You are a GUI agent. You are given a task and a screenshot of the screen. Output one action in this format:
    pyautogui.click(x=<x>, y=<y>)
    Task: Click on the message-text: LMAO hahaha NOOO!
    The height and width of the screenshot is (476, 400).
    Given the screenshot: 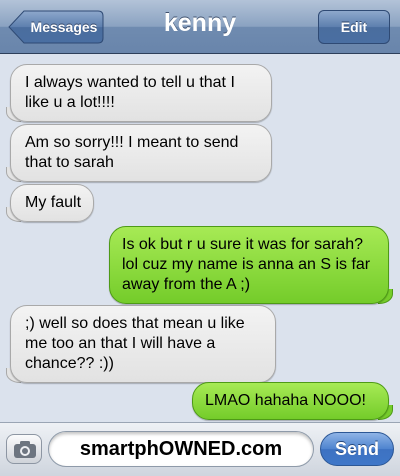 What is the action you would take?
    pyautogui.click(x=285, y=400)
    